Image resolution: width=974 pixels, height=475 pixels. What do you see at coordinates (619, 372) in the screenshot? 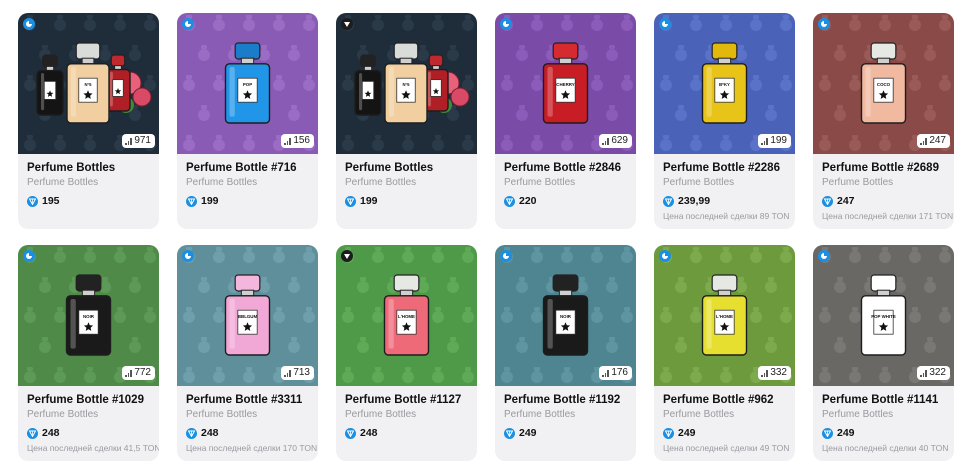
I see `supply-count: 176` at bounding box center [619, 372].